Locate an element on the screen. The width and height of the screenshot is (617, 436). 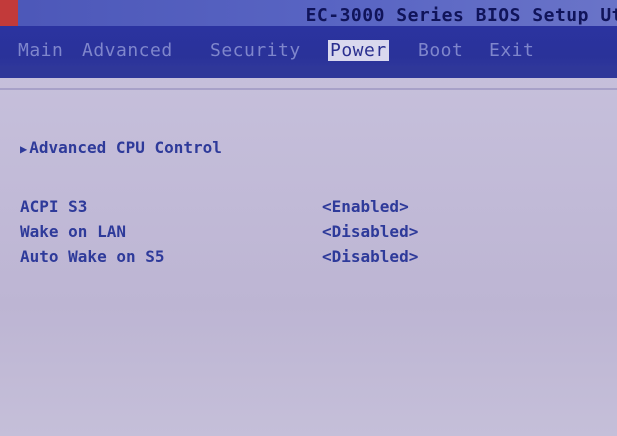
setting-acpi-s3-value: <Enabled> is located at coordinates (365, 206).